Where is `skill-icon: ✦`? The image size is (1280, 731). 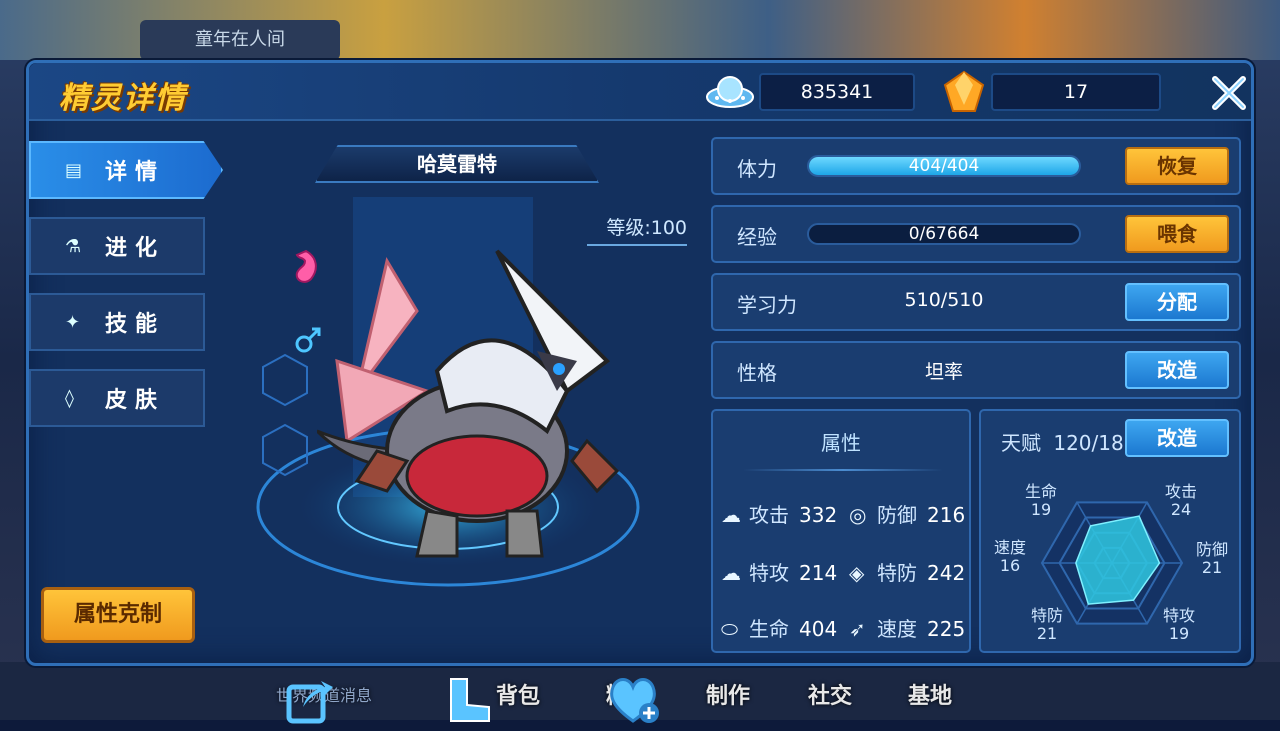
skill-icon: ✦ is located at coordinates (73, 322).